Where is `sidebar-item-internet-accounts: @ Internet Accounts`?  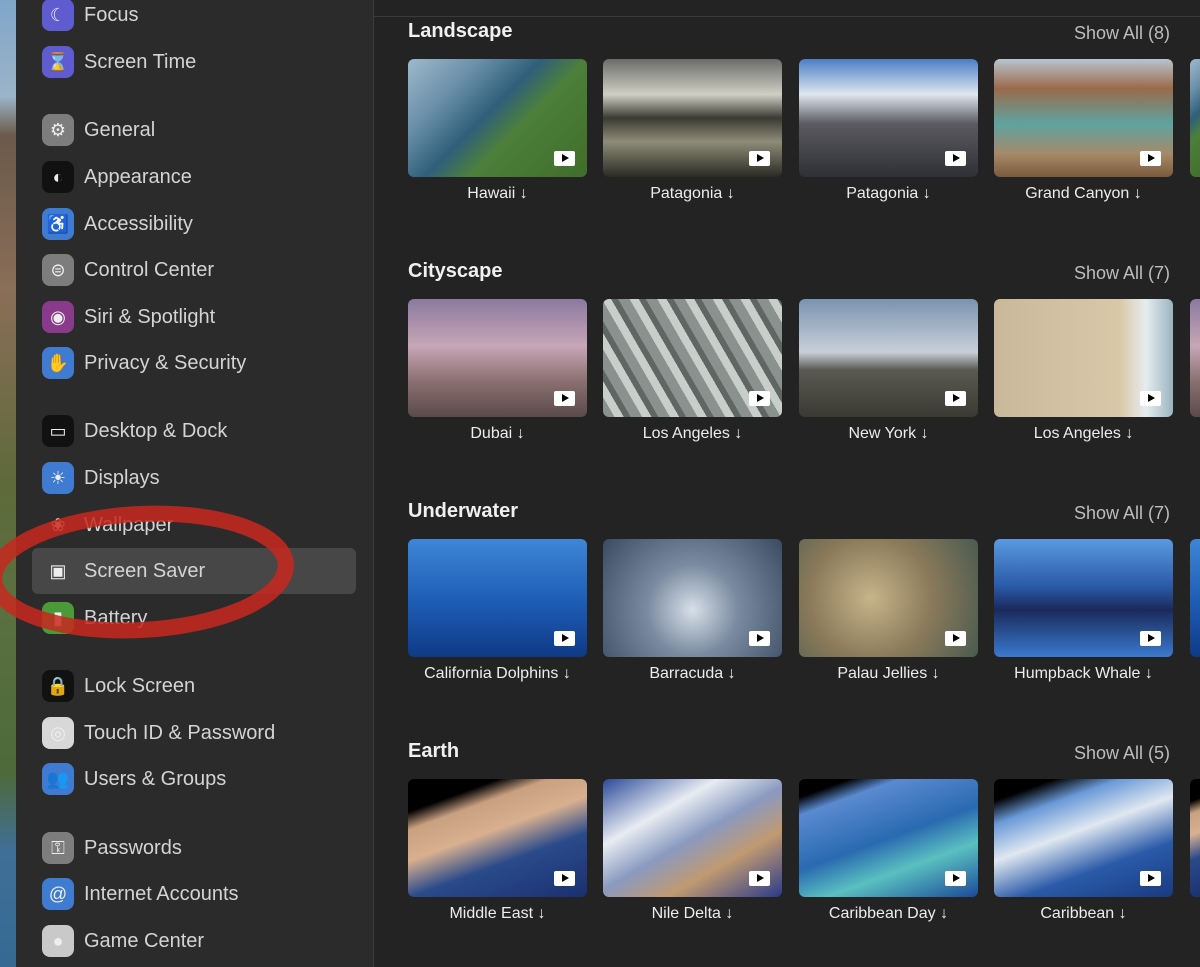
sidebar-item-internet-accounts: @ Internet Accounts is located at coordinates (191, 894).